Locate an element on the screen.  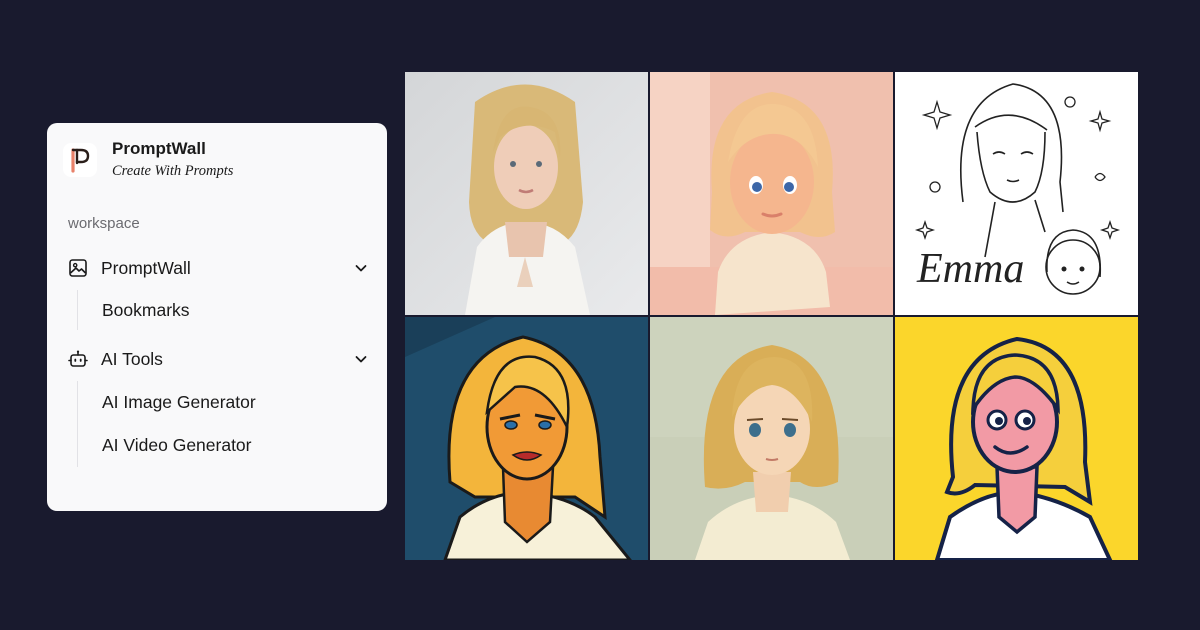
brand-header: PromptWall Create With Prompts is located at coordinates (148, 160).